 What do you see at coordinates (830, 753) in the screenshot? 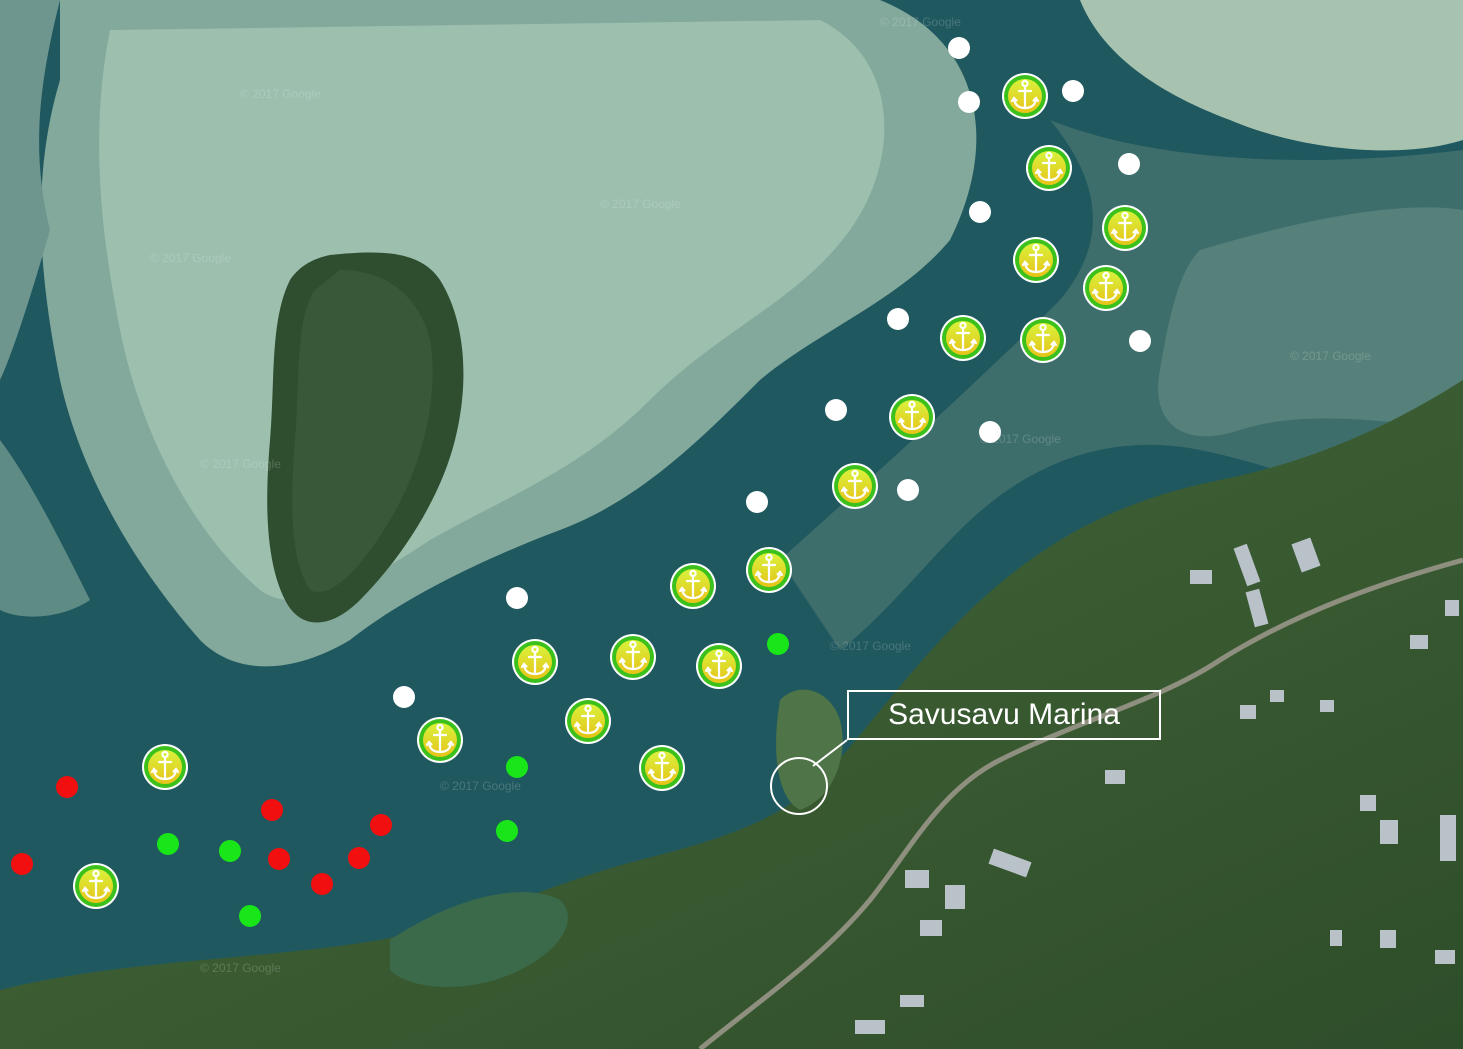
I see `callout-leader-line` at bounding box center [830, 753].